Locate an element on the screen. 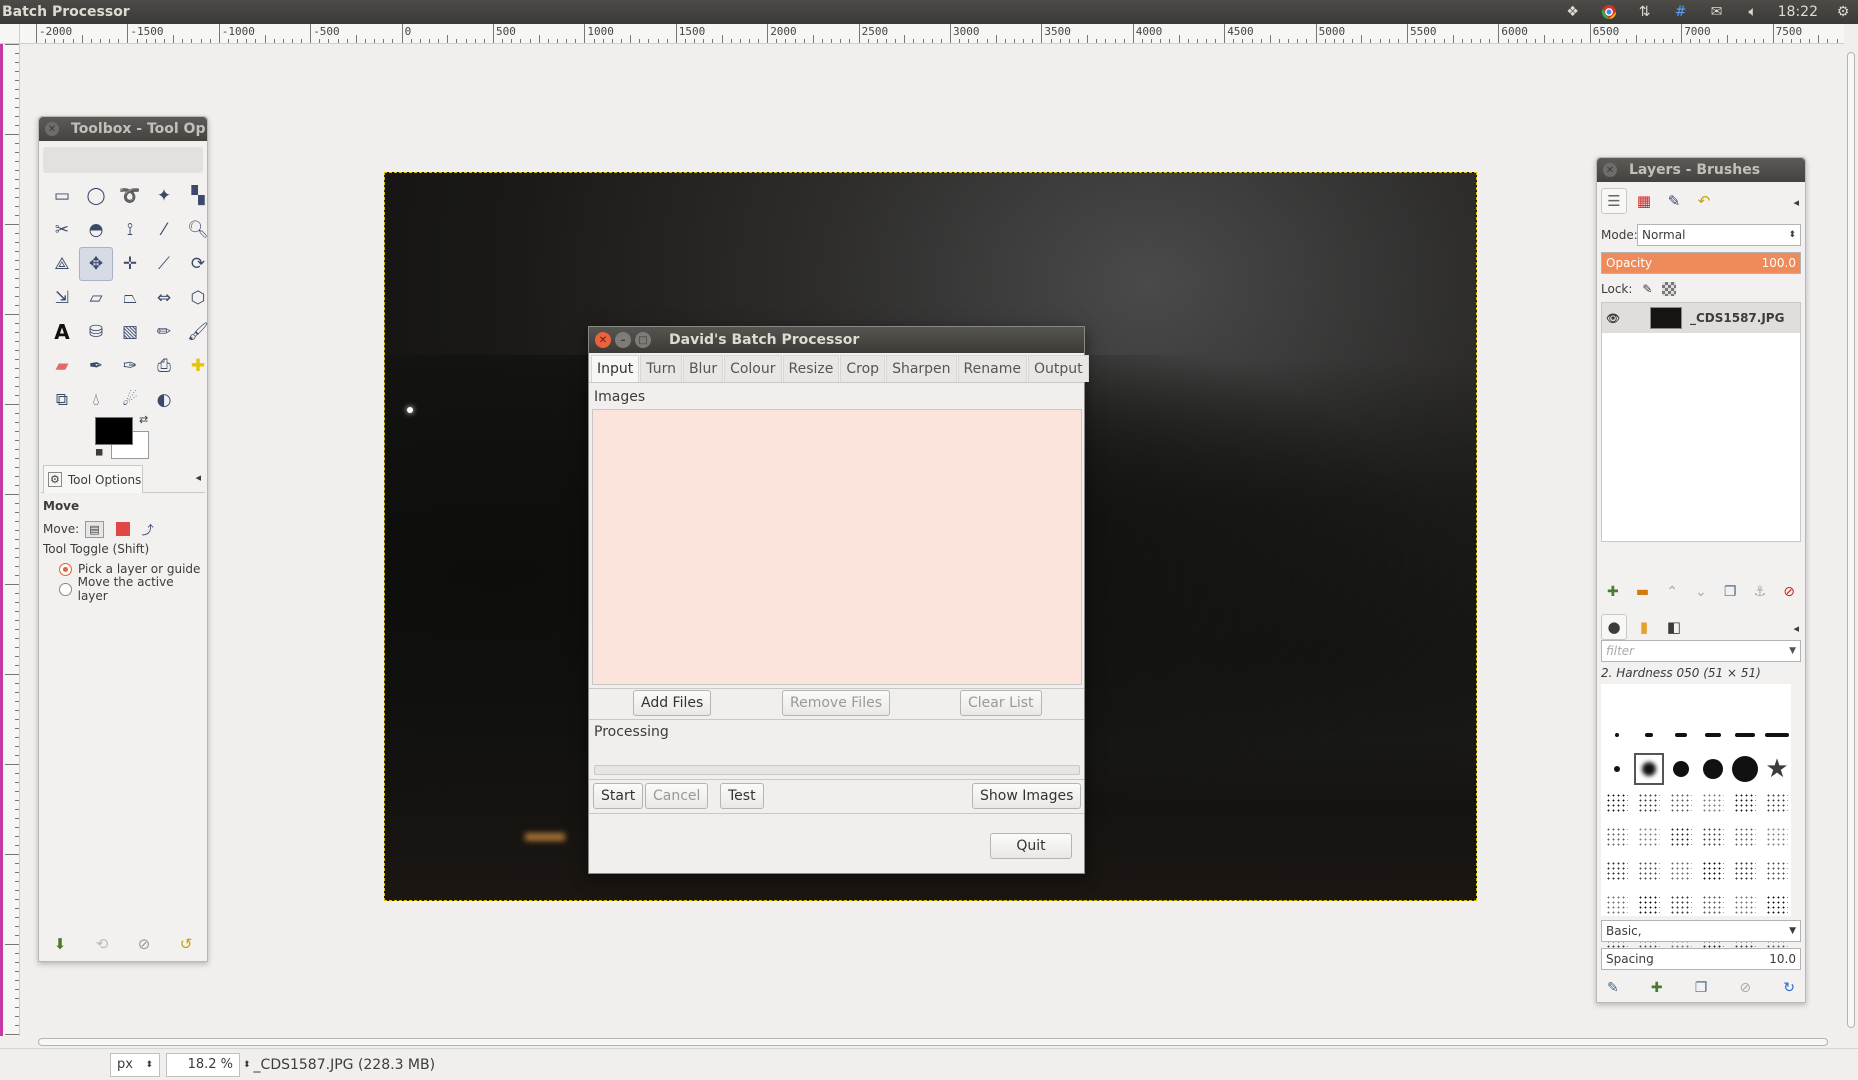  brushes-tab-icon: ● is located at coordinates (1614, 627).